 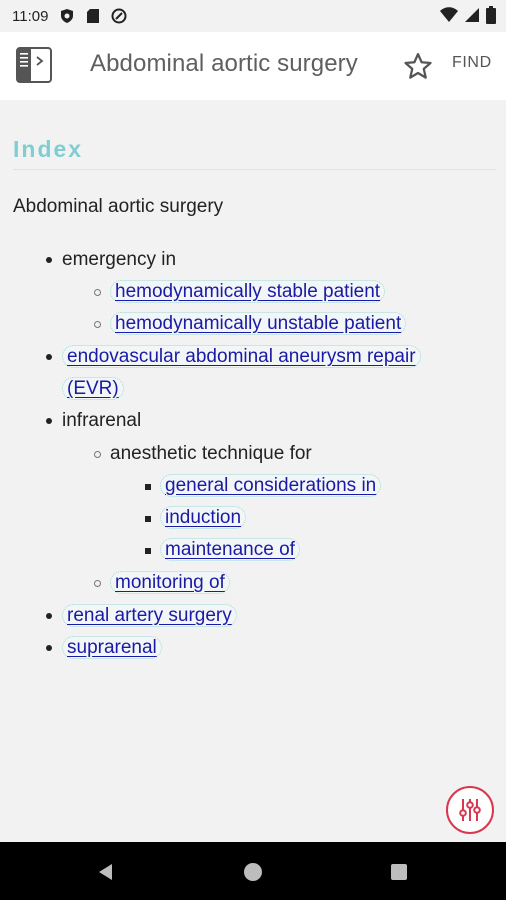 What do you see at coordinates (491, 17) in the screenshot?
I see `battery-icon` at bounding box center [491, 17].